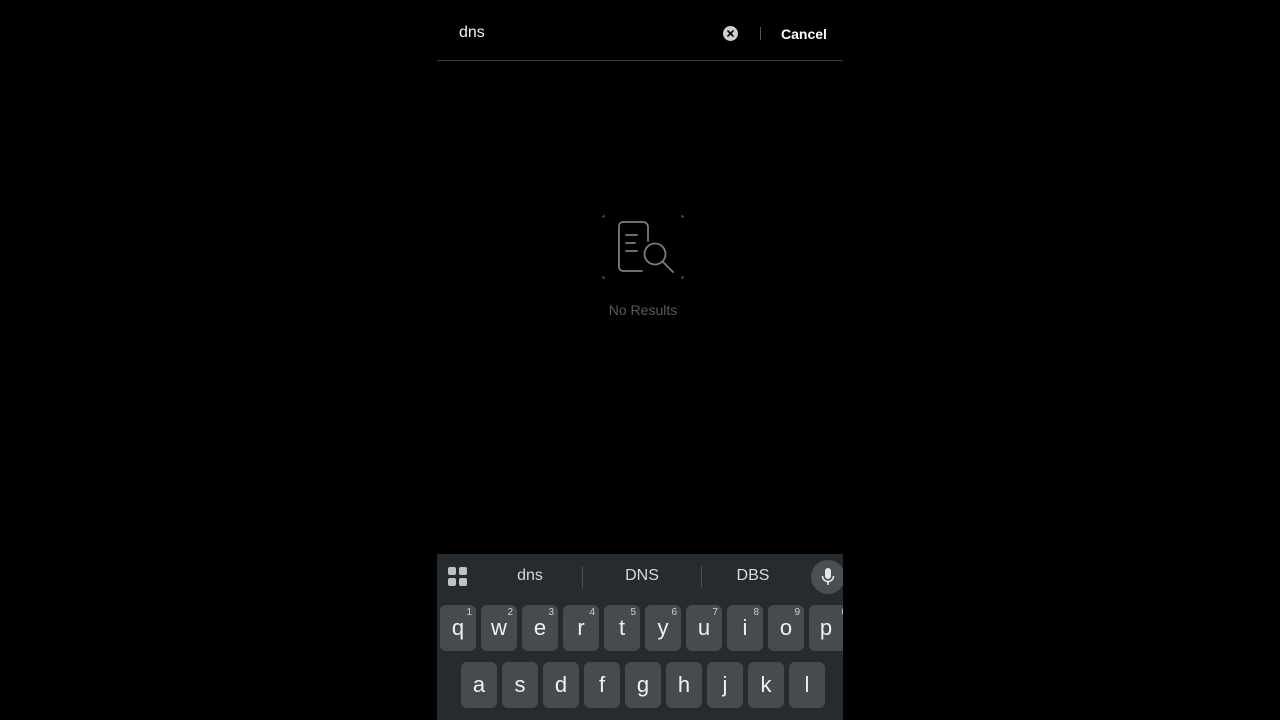  Describe the element at coordinates (458, 628) in the screenshot. I see `key-q: q1` at that location.